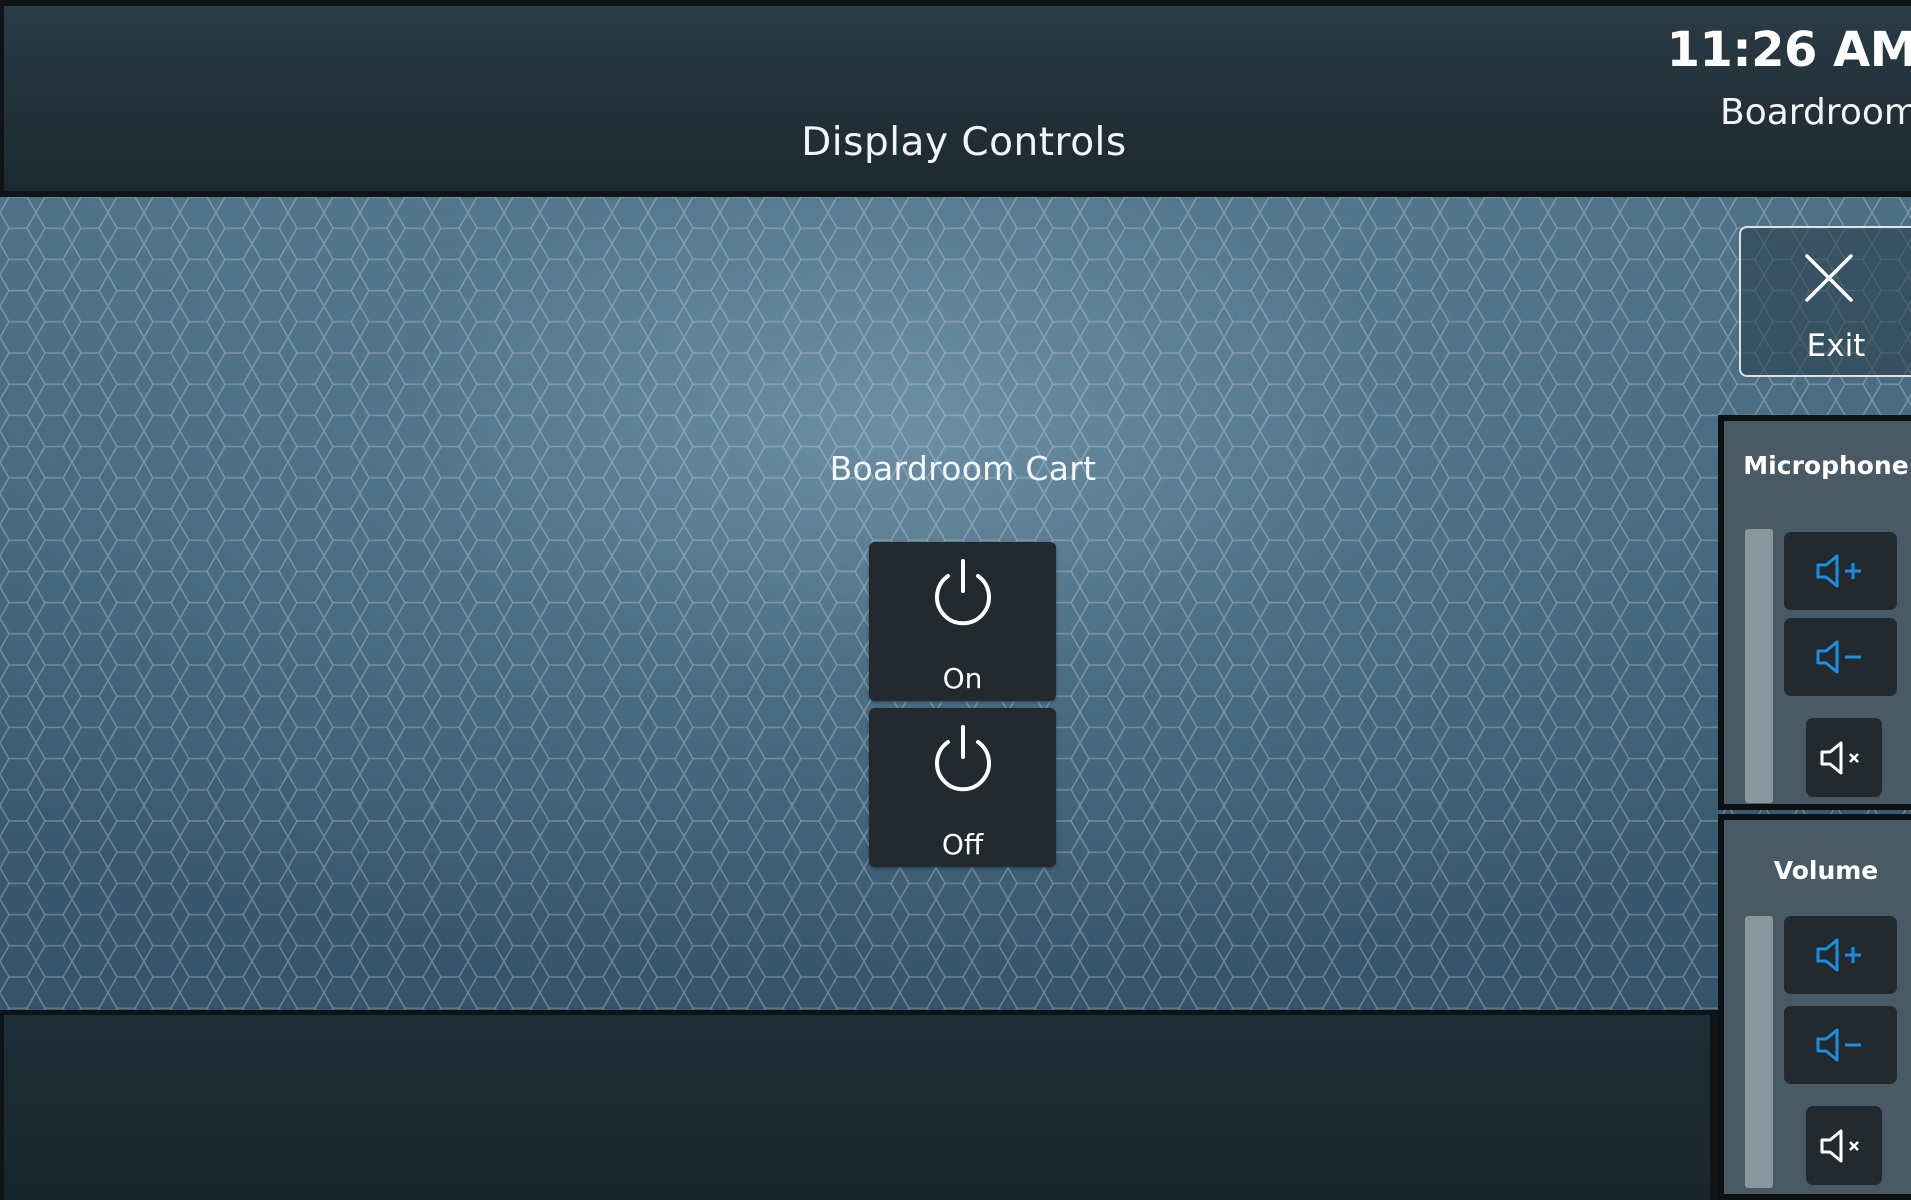 The image size is (1911, 1200). I want to click on volume-title: Volume, so click(1826, 870).